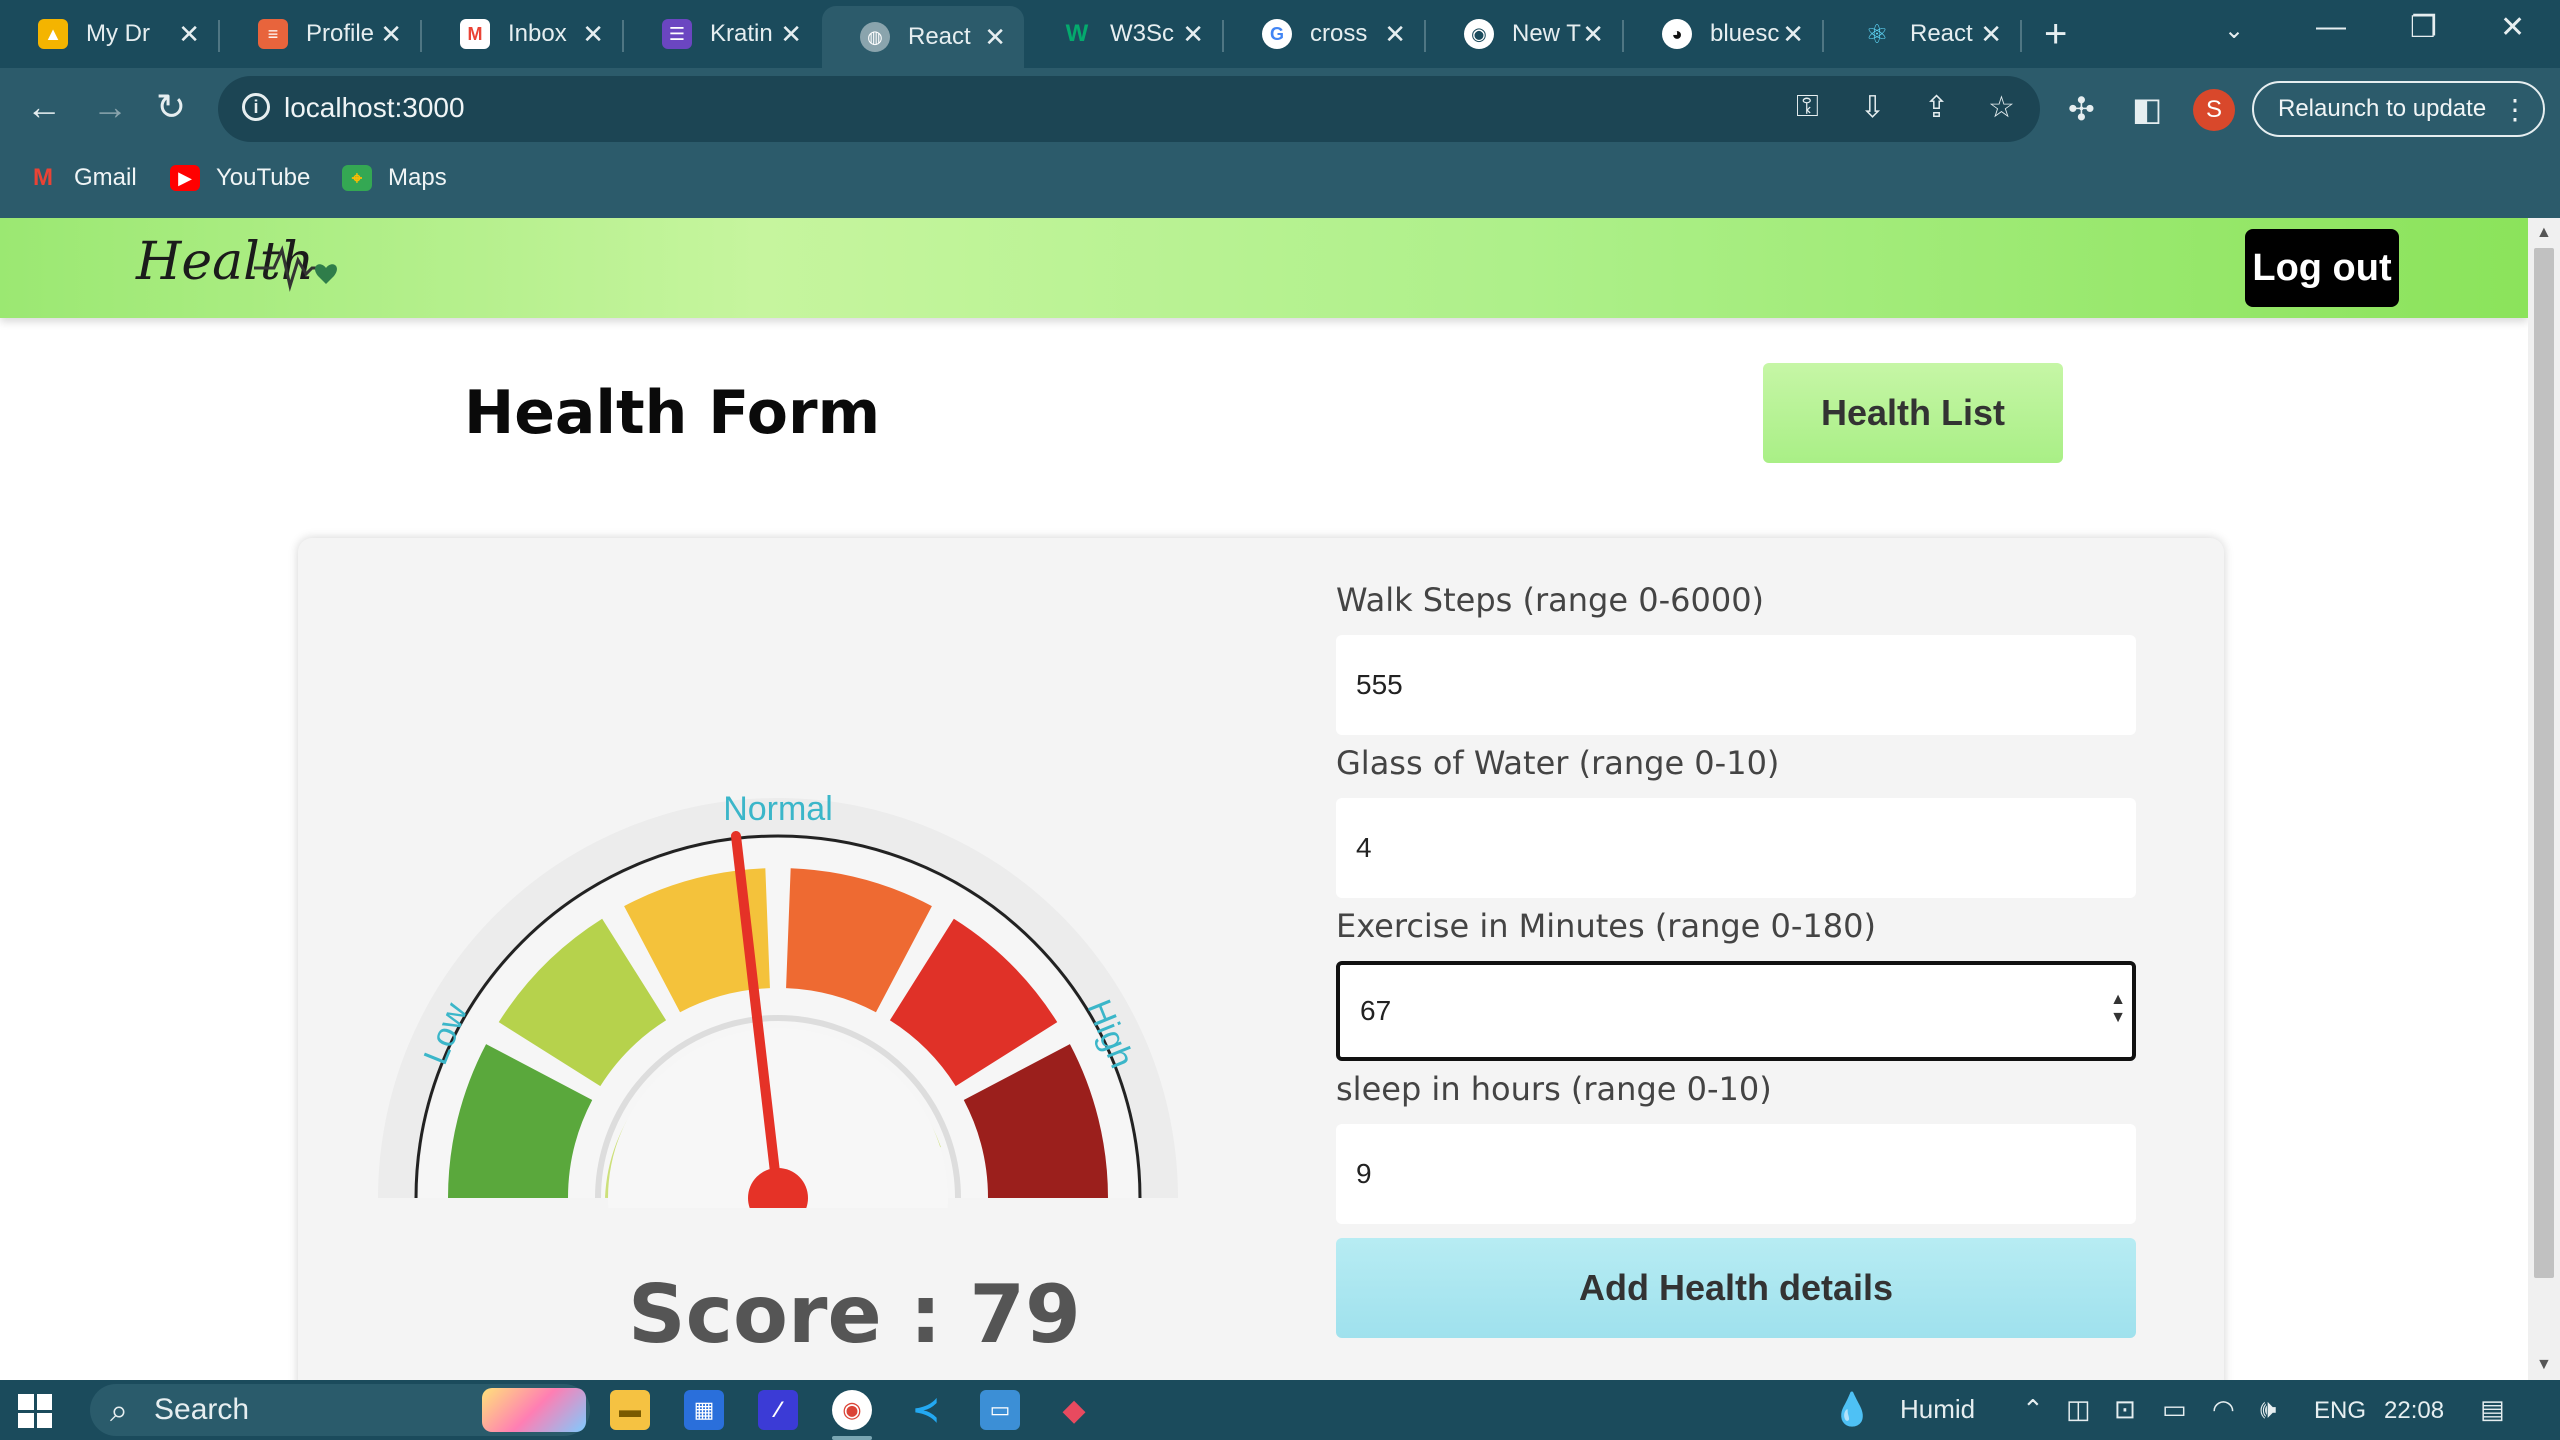 The height and width of the screenshot is (1440, 2560). What do you see at coordinates (778, 809) in the screenshot?
I see `gauge-label-normal: Normal` at bounding box center [778, 809].